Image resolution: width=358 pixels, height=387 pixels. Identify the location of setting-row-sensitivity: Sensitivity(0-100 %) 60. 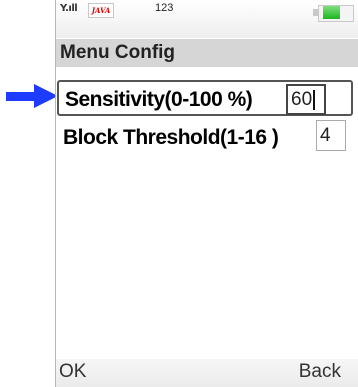
(205, 98).